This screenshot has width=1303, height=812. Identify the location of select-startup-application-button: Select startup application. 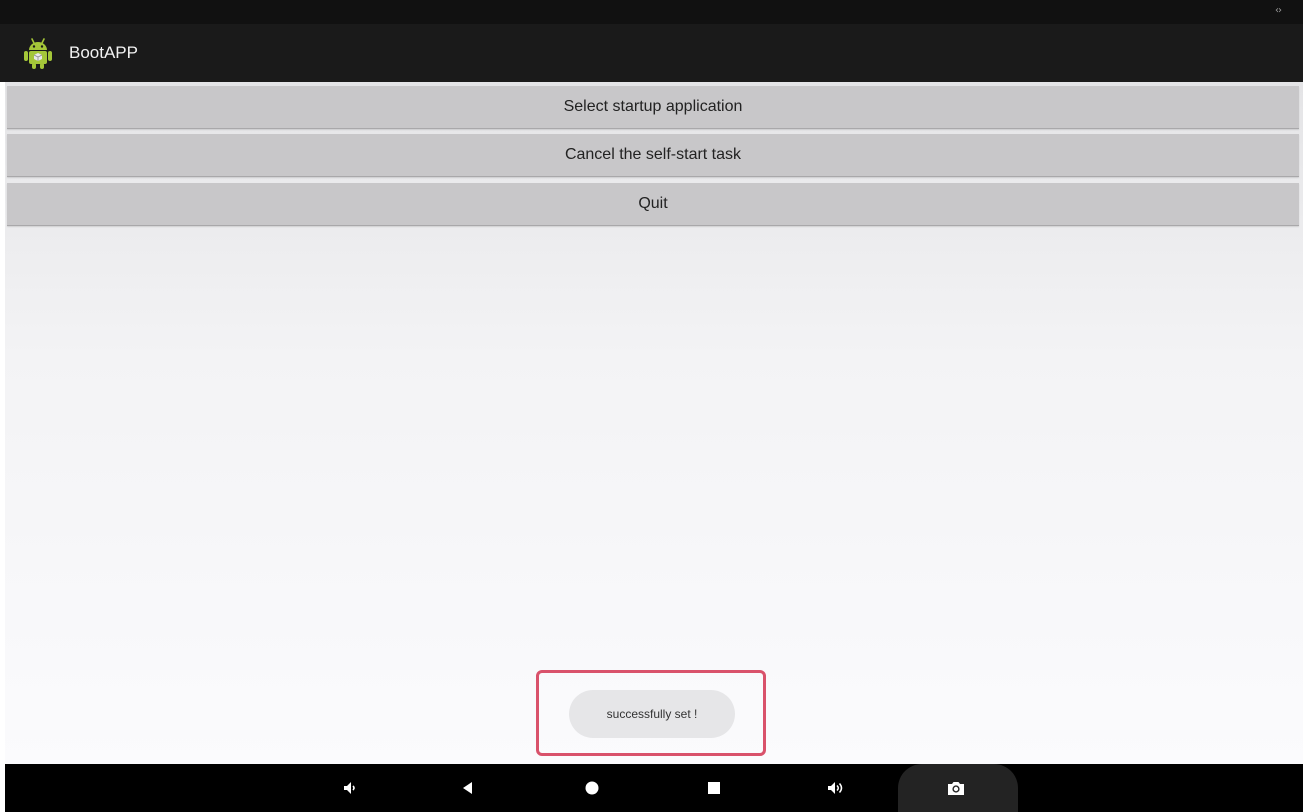
(653, 107).